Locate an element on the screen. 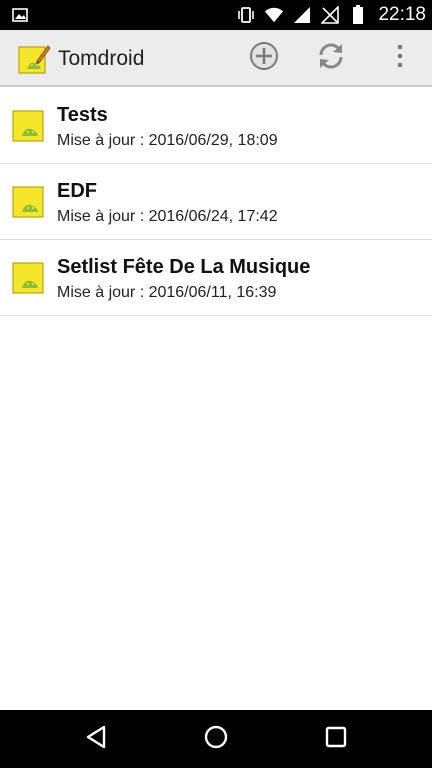 The width and height of the screenshot is (432, 768). sync-button is located at coordinates (331, 58).